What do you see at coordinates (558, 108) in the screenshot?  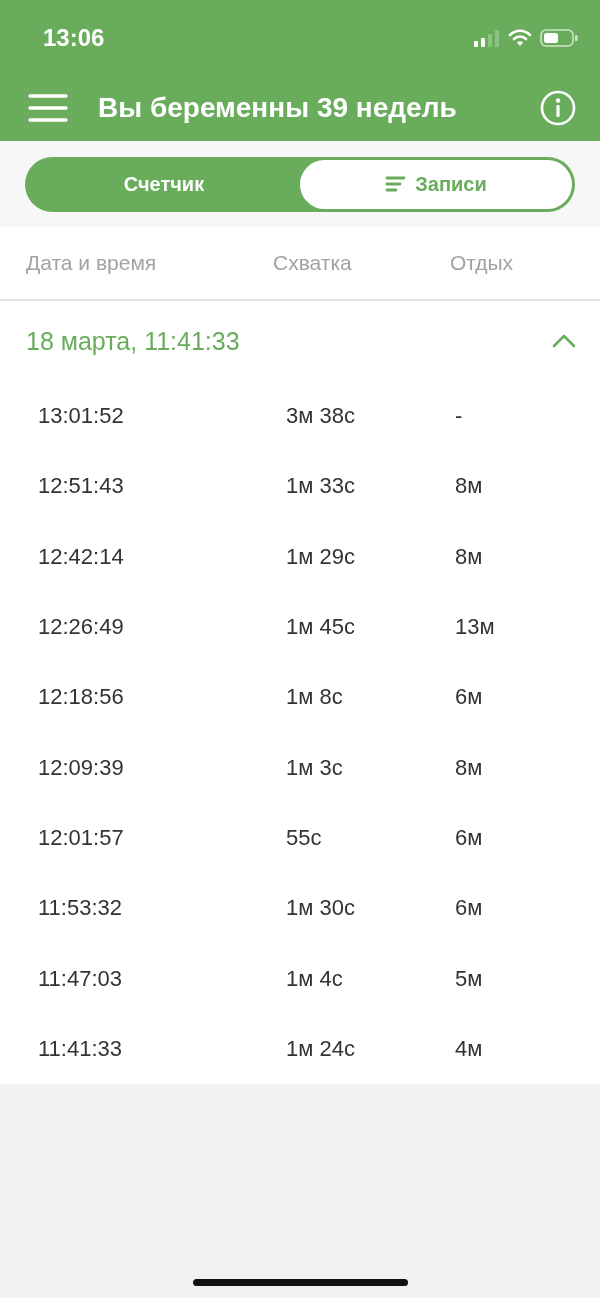 I see `info-icon` at bounding box center [558, 108].